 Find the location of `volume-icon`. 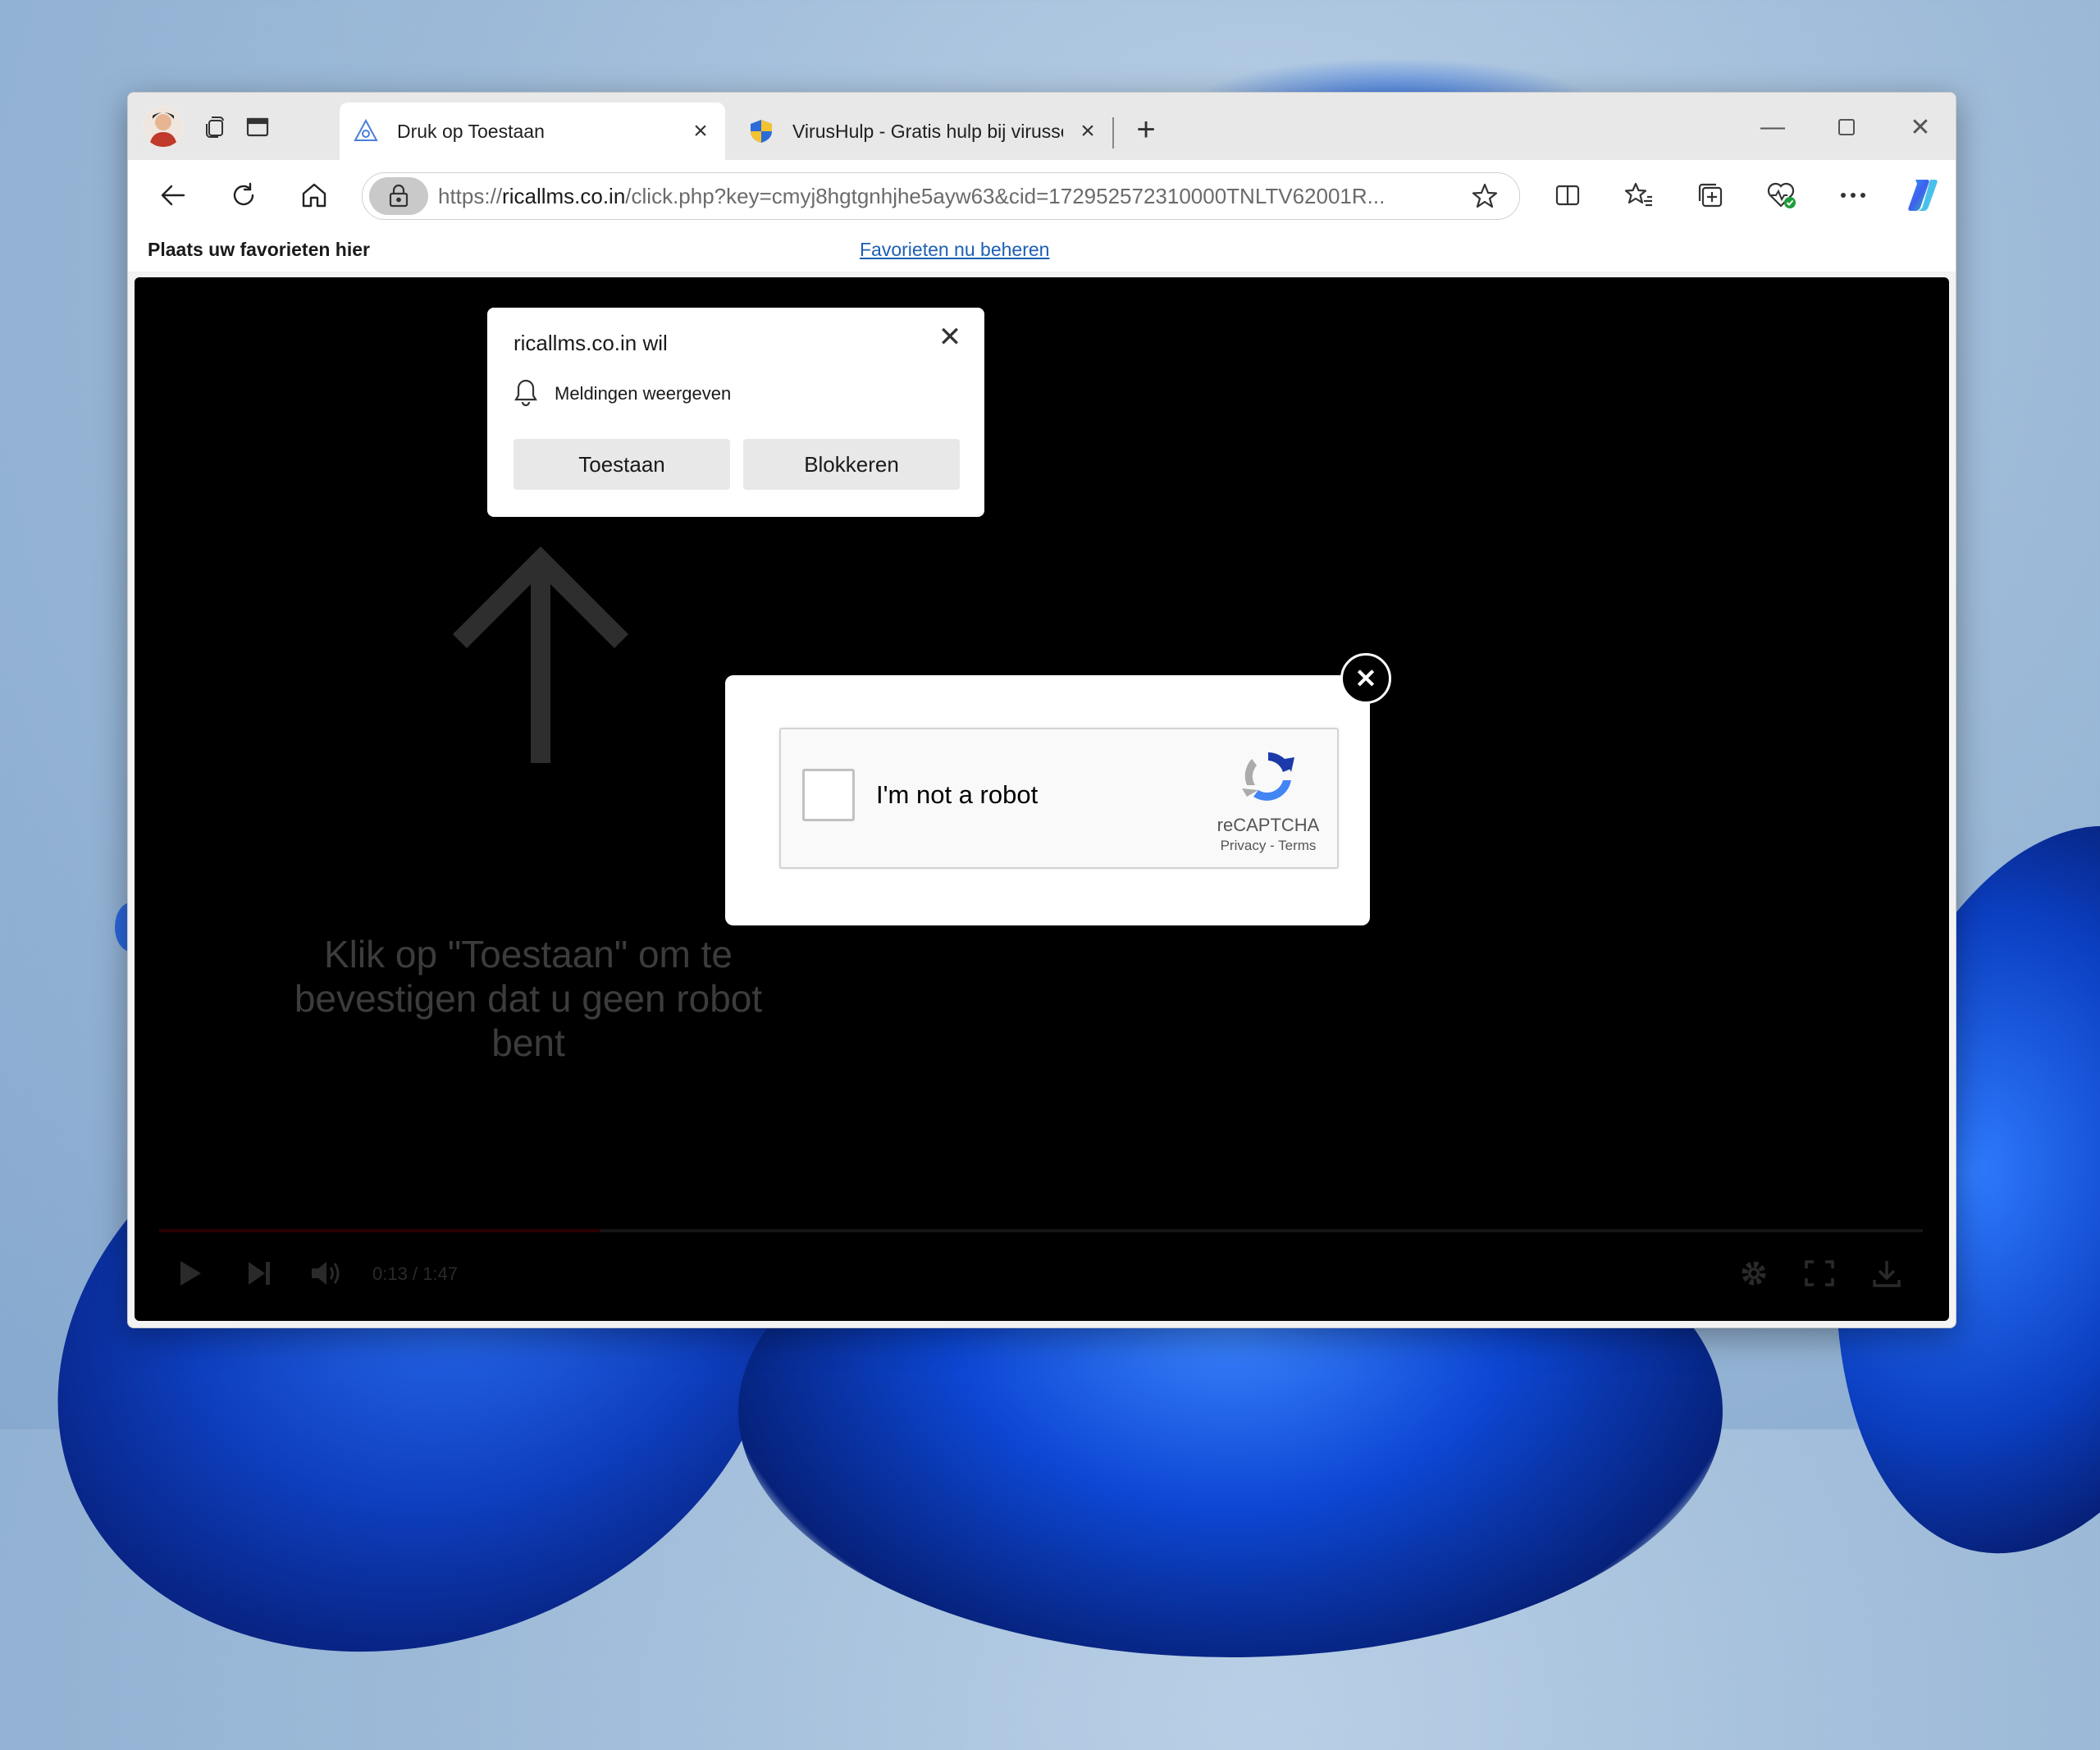

volume-icon is located at coordinates (327, 1273).